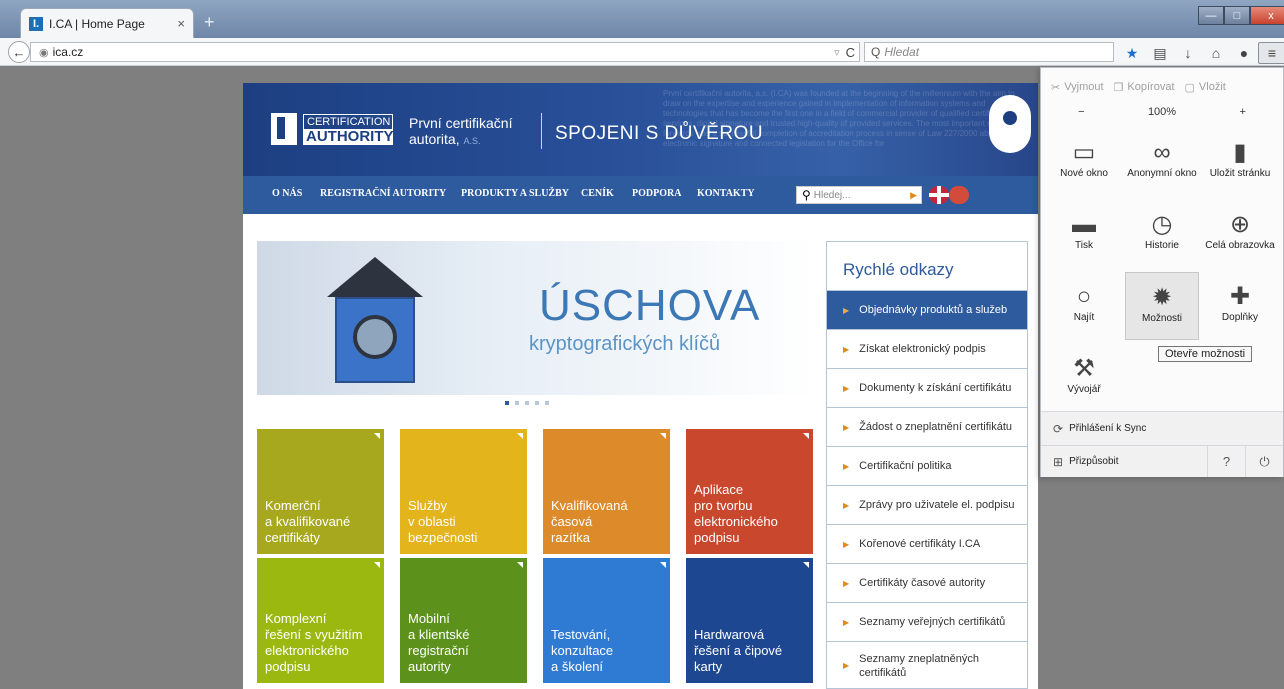 This screenshot has height=689, width=1284. What do you see at coordinates (1237, 15) in the screenshot?
I see `maximize-button: □` at bounding box center [1237, 15].